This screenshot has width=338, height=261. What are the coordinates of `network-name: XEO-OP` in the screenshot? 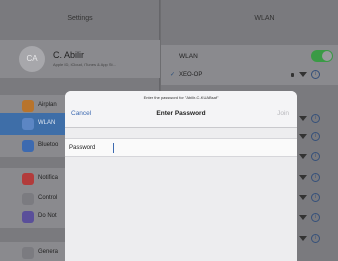 It's located at (191, 75).